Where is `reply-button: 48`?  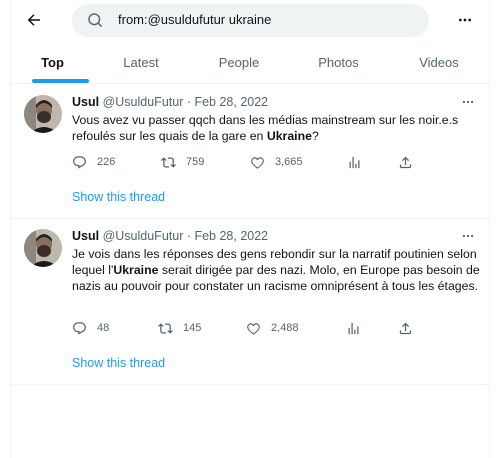
reply-button: 48 is located at coordinates (90, 328).